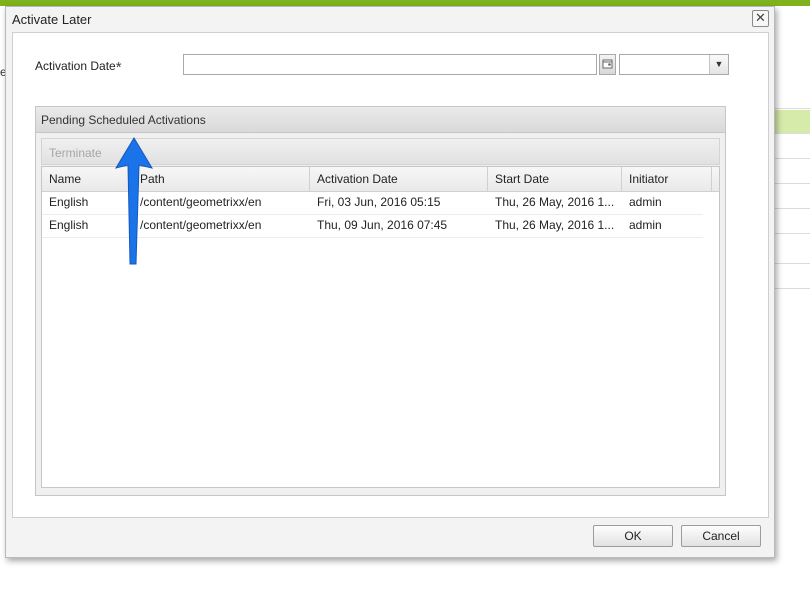  I want to click on cancel-button: Cancel, so click(721, 536).